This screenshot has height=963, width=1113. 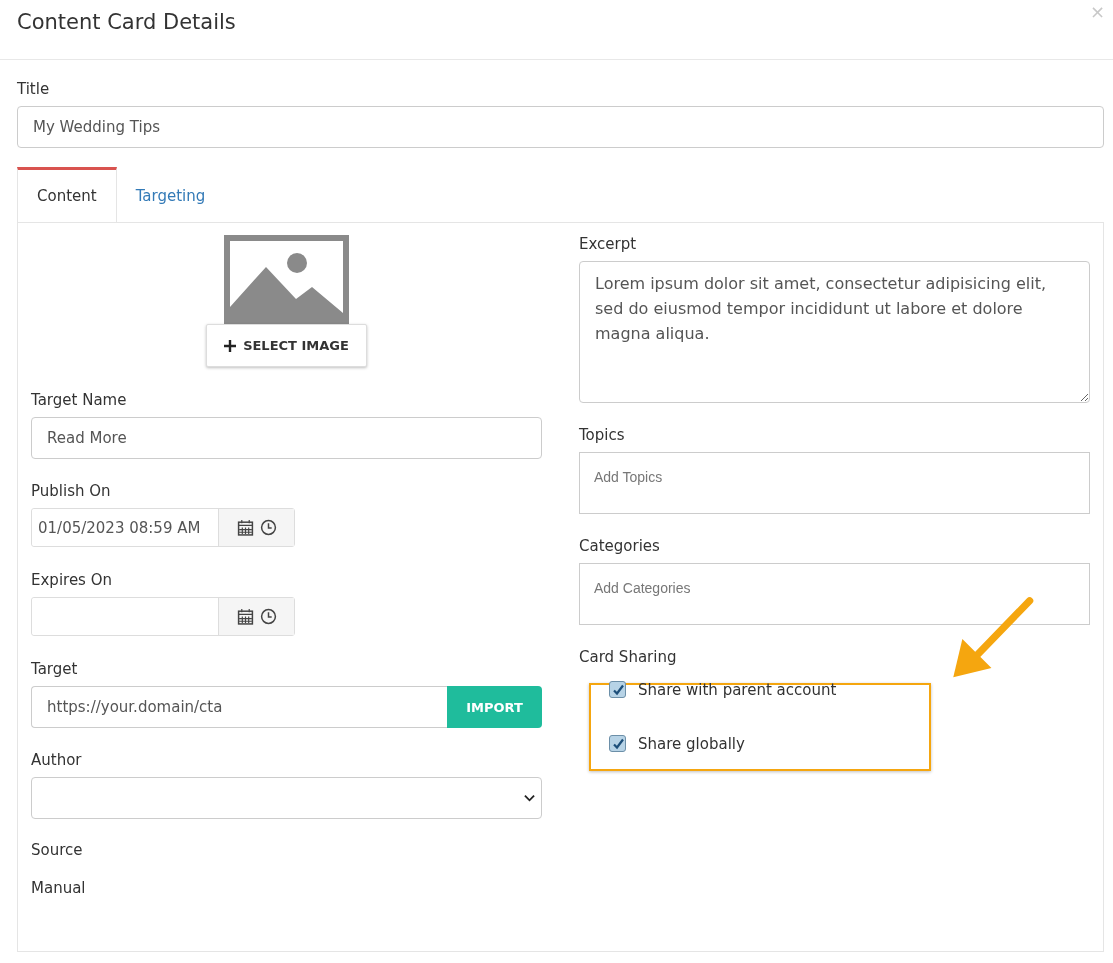 What do you see at coordinates (834, 332) in the screenshot?
I see `excerpt-textarea: Lorem ipsum dolor sit amet, consectetur adipisicing elit, sed do eiusmod tempor incididunt ut labore et dolore magna aliqua.` at bounding box center [834, 332].